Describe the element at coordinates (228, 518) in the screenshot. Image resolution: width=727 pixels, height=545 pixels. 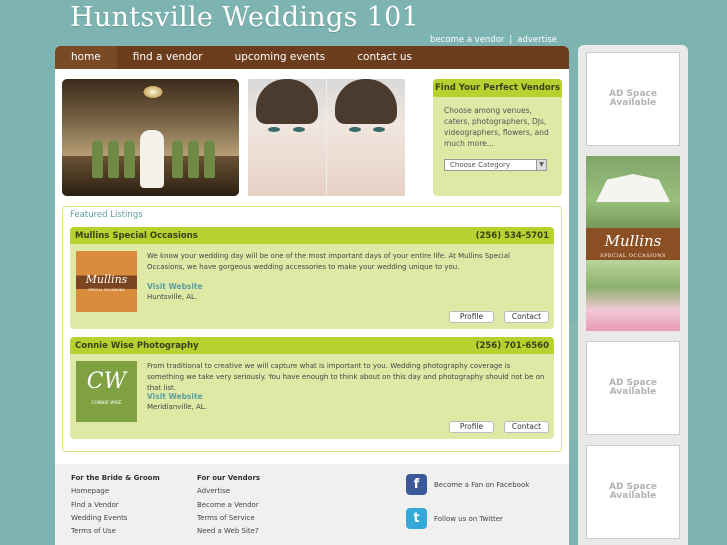
I see `footer-link-terms-of-service: Terms of Service` at that location.